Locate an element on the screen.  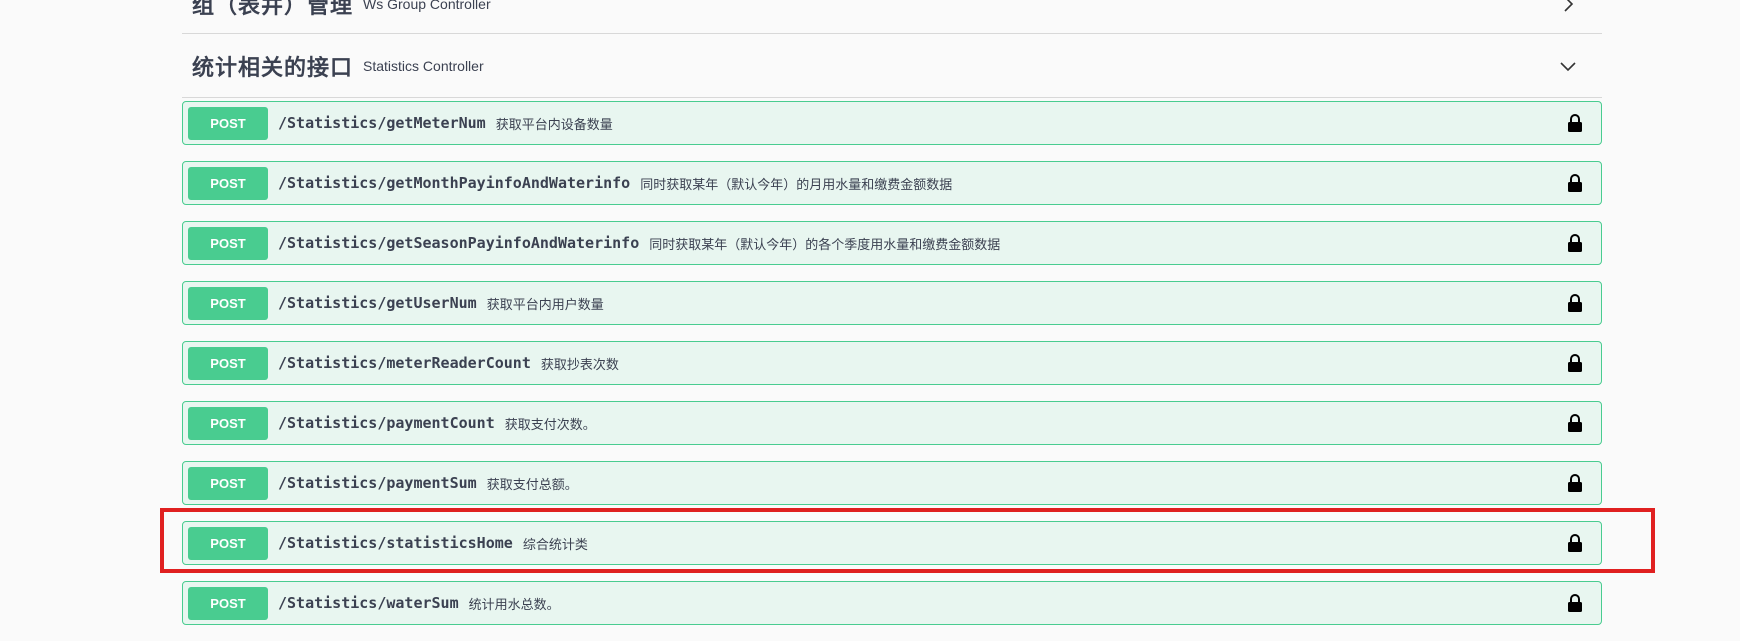
operation-summary: 同时获取某年（默认今年）的各个季度用水量和缴费金额数据 is located at coordinates (825, 245).